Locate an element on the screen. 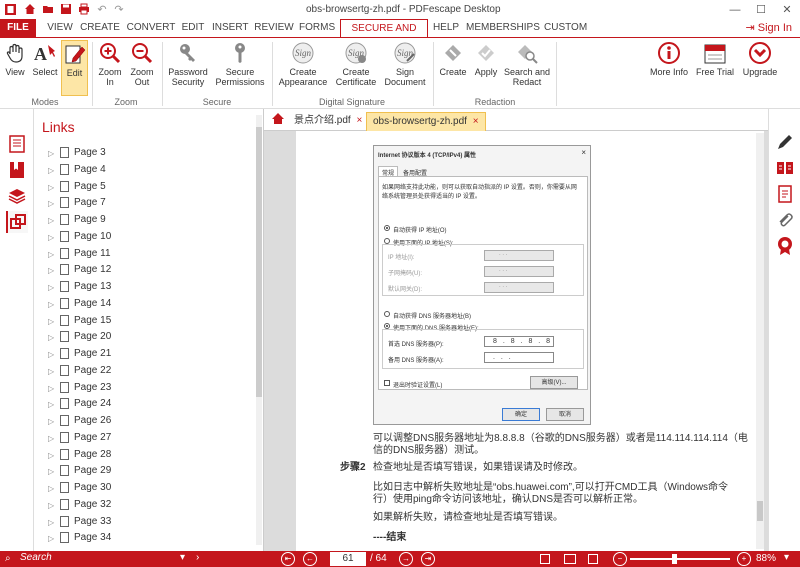 Image resolution: width=800 pixels, height=567 pixels. edit-mode-button: Edit is located at coordinates (74, 68).